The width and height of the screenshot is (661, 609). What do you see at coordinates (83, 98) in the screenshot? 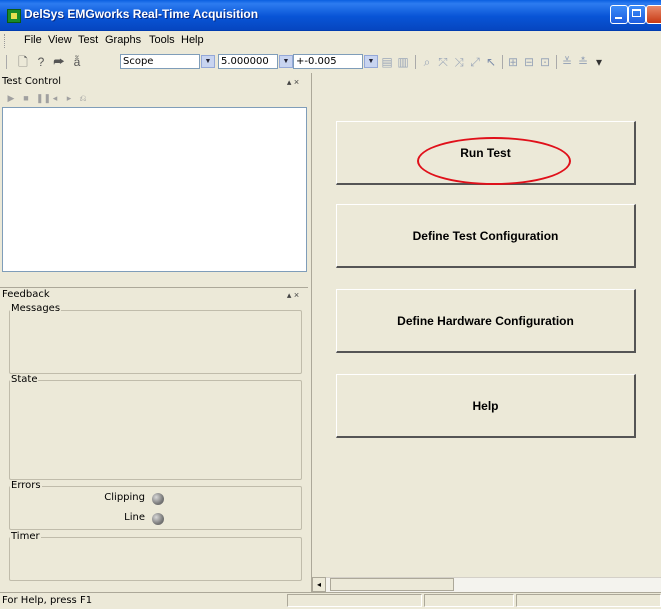
I see `return-icon: ⎌` at bounding box center [83, 98].